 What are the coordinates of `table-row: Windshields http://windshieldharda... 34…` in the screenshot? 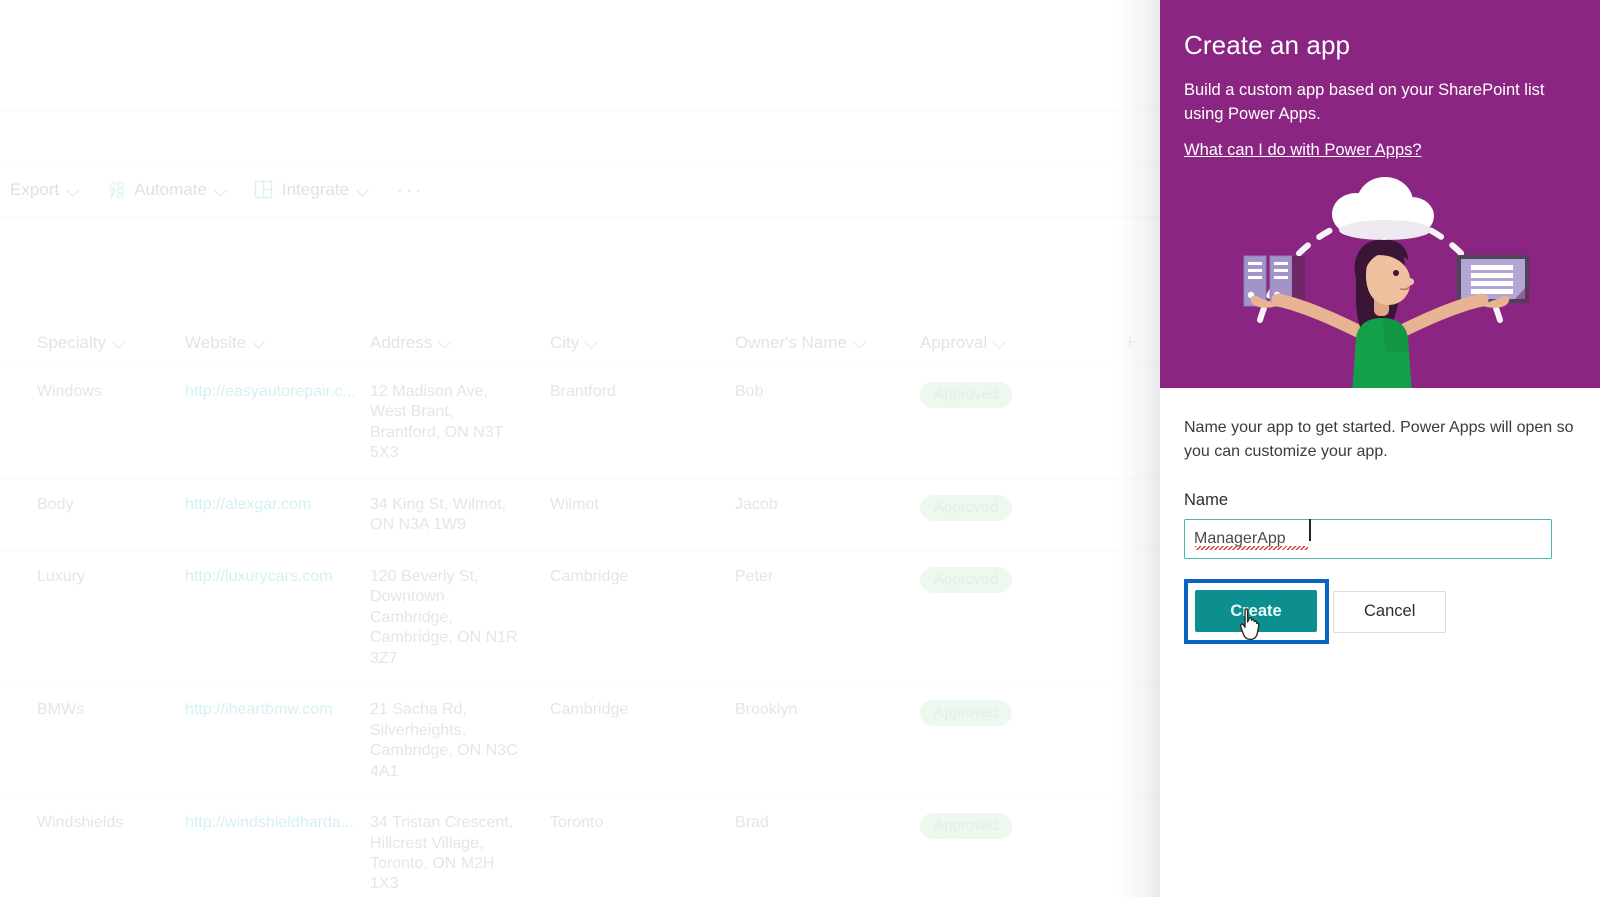 It's located at (581, 847).